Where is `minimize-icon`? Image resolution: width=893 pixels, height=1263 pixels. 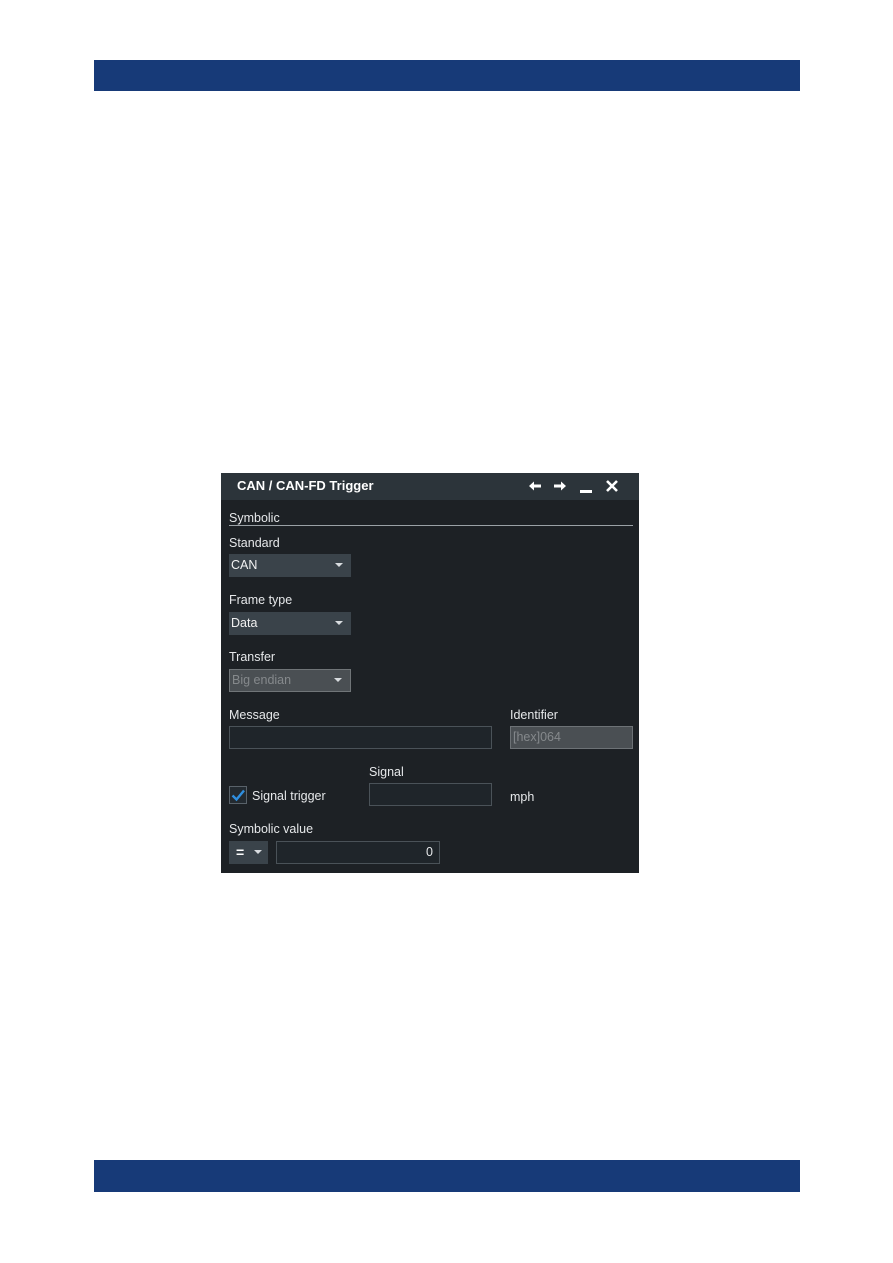
minimize-icon is located at coordinates (586, 486).